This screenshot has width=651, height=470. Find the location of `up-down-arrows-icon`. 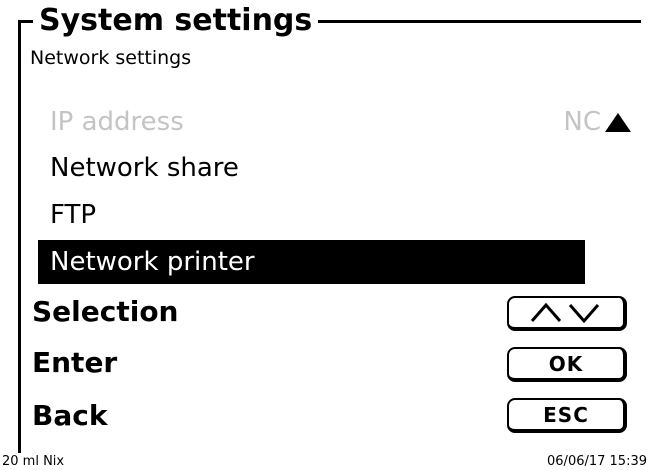

up-down-arrows-icon is located at coordinates (565, 312).